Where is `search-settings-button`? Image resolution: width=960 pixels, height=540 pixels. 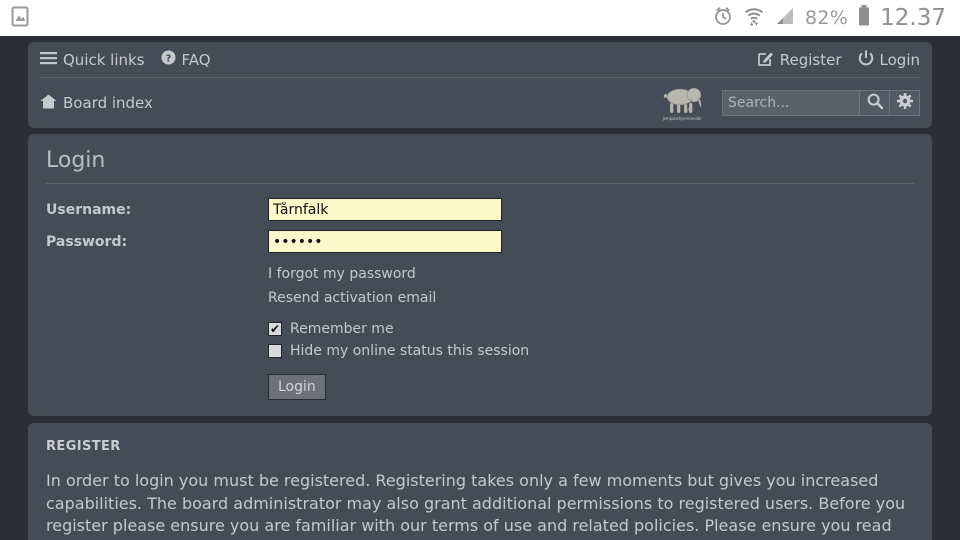 search-settings-button is located at coordinates (905, 103).